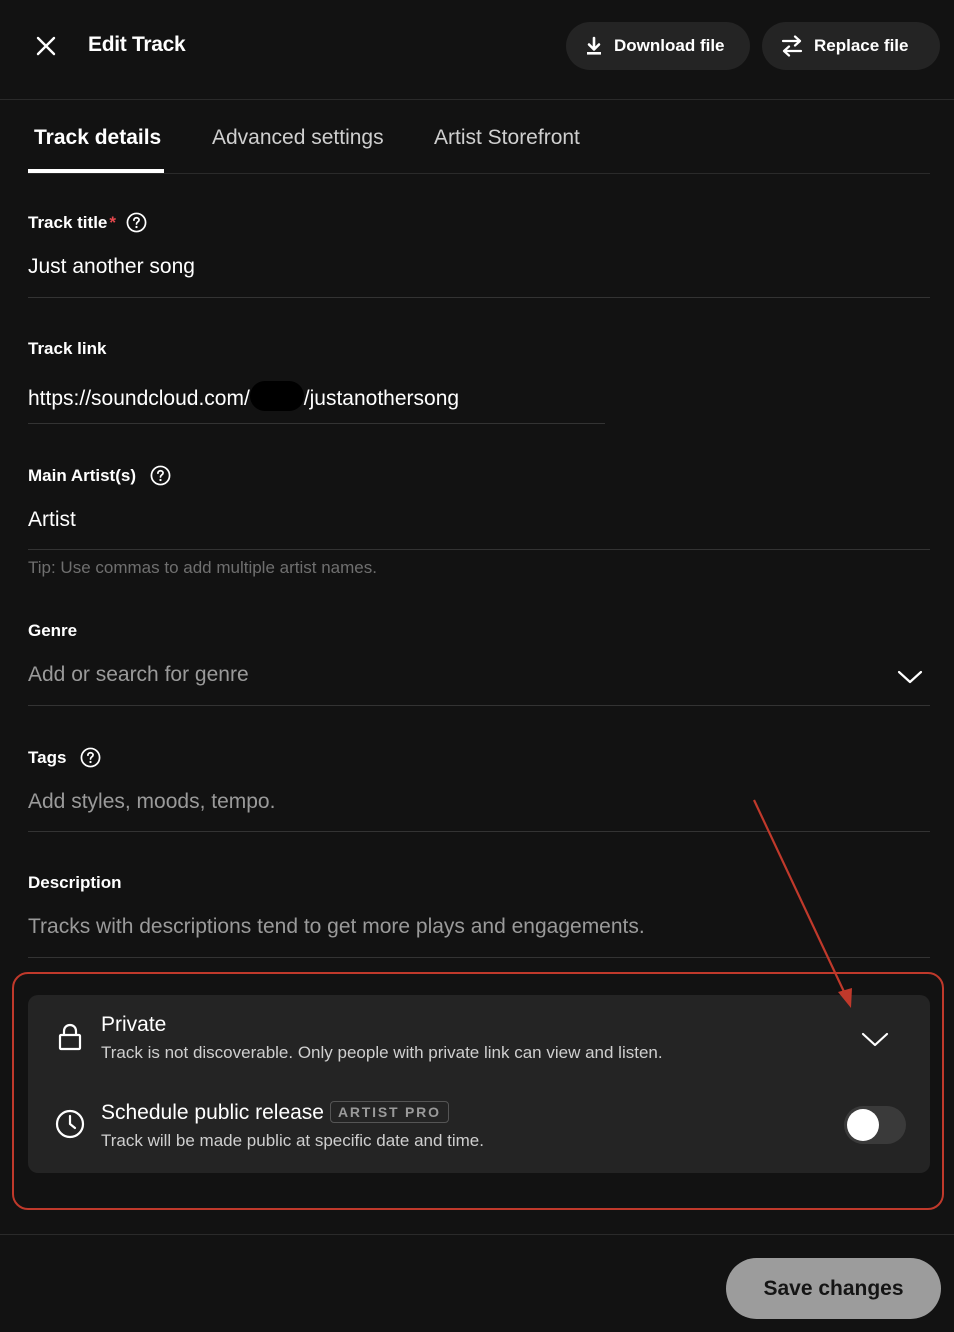 The width and height of the screenshot is (954, 1332). Describe the element at coordinates (479, 957) in the screenshot. I see `description-underline` at that location.